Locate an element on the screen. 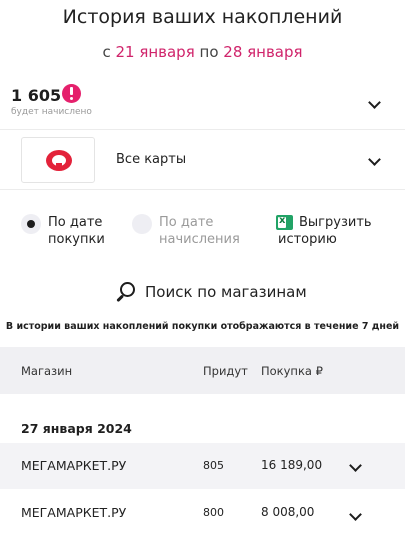  period-start-date: 21 января is located at coordinates (154, 52).